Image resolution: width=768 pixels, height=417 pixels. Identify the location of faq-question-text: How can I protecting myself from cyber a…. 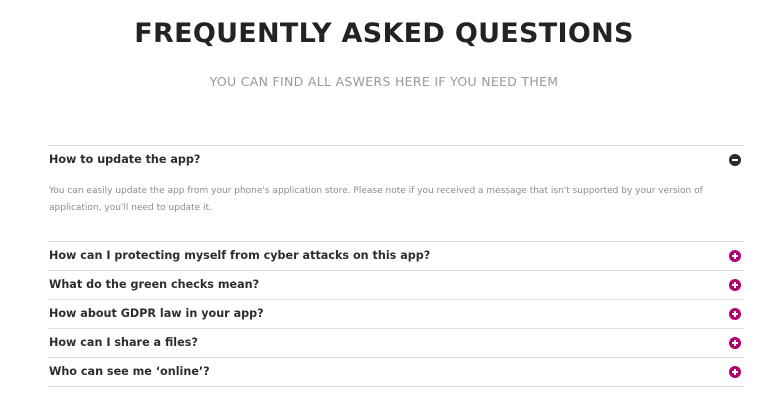
(240, 255).